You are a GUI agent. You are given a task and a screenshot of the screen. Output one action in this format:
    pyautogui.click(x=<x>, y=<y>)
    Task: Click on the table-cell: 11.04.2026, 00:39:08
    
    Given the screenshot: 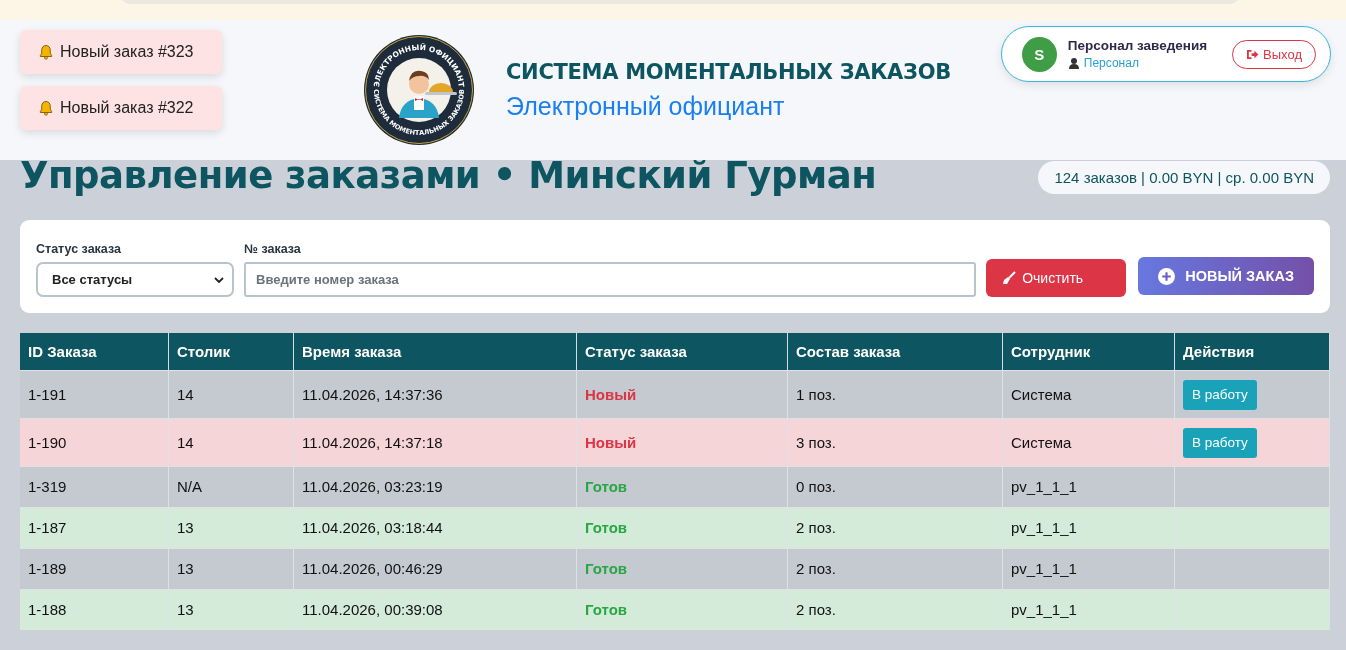 What is the action you would take?
    pyautogui.click(x=435, y=609)
    